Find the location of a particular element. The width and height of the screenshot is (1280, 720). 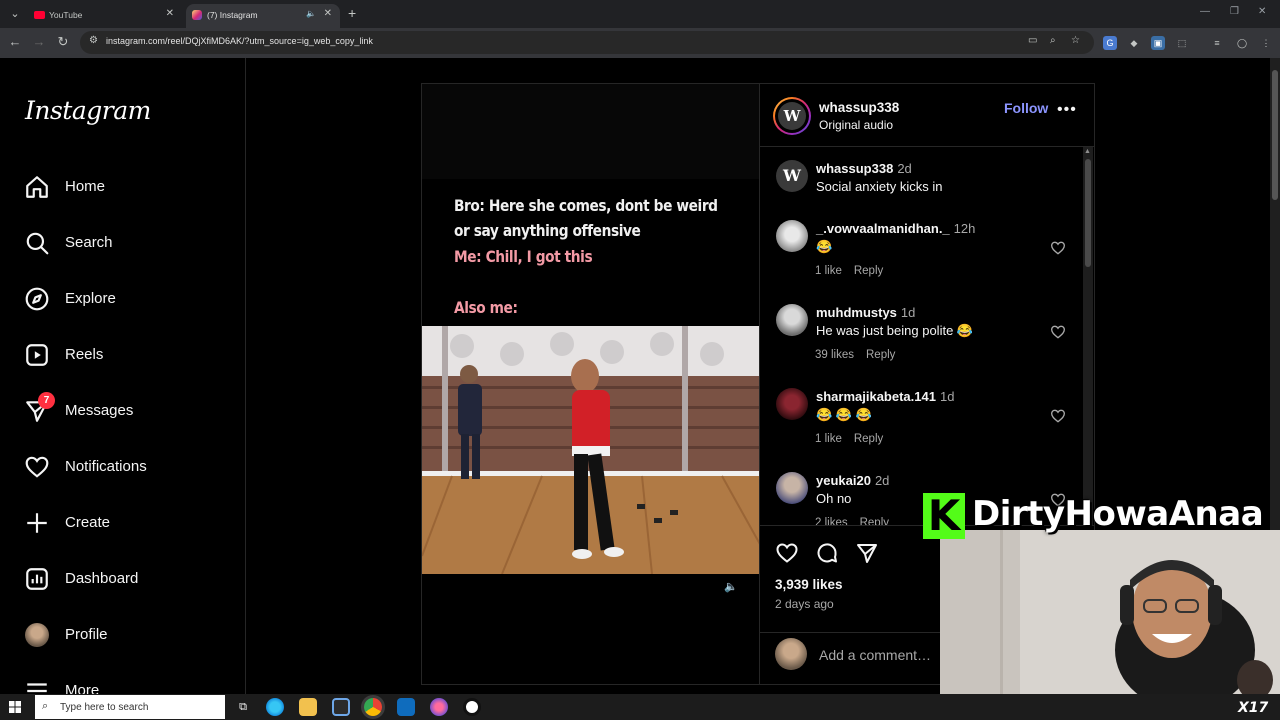

zoom-icon: ⌕ is located at coordinates (1053, 40).